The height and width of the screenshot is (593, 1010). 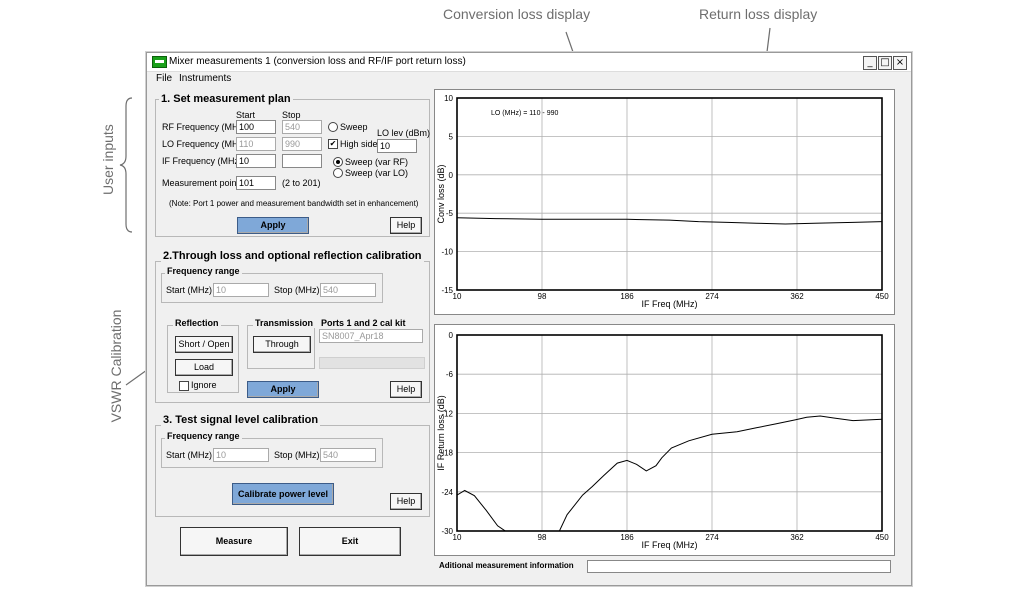 What do you see at coordinates (291, 115) in the screenshot?
I see `stop-header: Stop` at bounding box center [291, 115].